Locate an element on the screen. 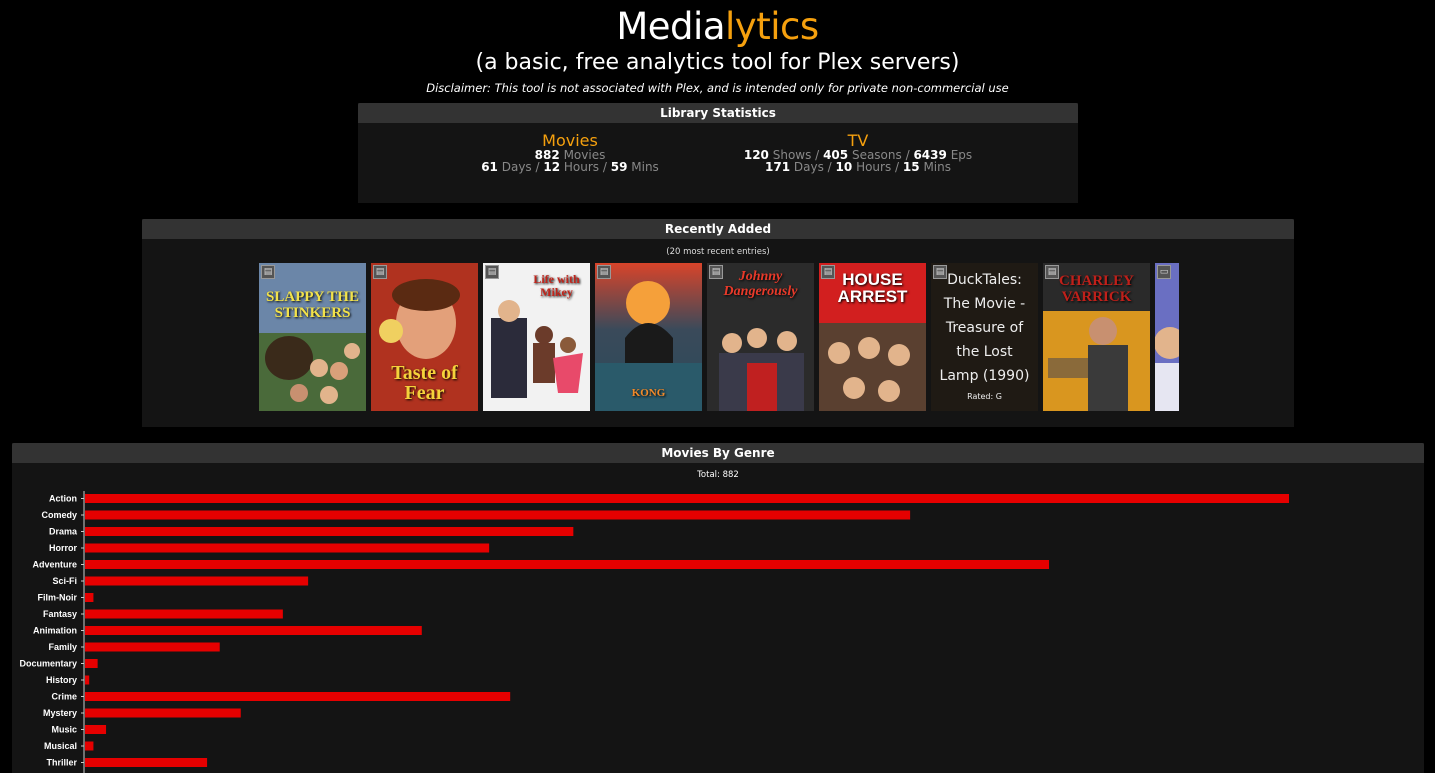 The image size is (1435, 773). movies-mins-unit: Mins is located at coordinates (645, 167).